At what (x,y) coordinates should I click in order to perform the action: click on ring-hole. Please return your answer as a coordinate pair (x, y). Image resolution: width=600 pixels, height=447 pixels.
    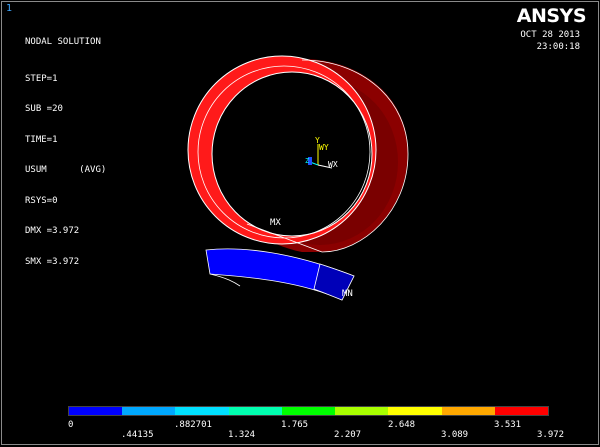
    Looking at the image, I should click on (292, 154).